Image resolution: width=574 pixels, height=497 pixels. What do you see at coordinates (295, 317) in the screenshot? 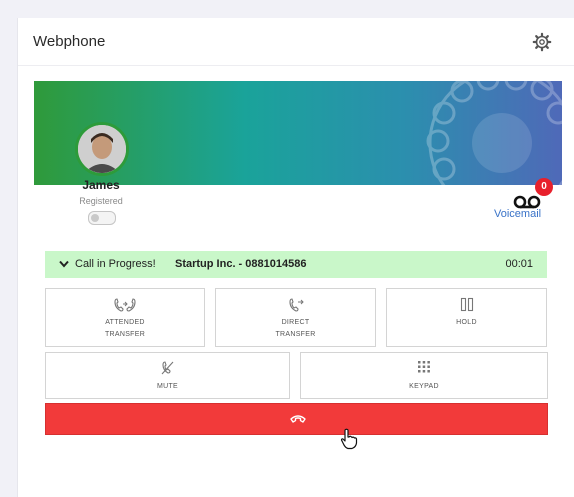
I see `direct-transfer-button: DIRECT TRANSFER` at bounding box center [295, 317].